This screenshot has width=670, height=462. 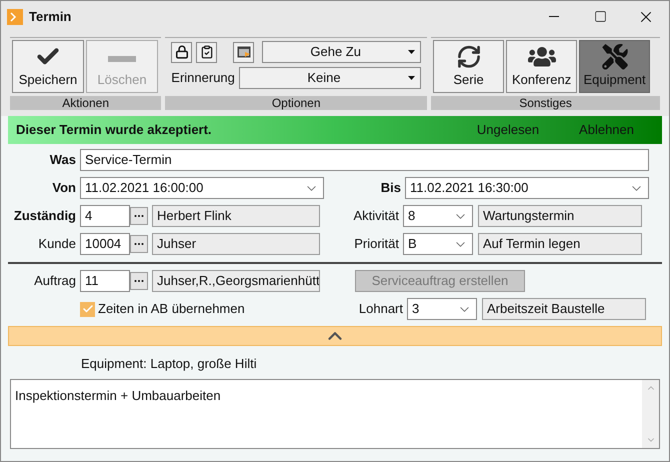 I want to click on readonly-field: Auf Termin legen, so click(x=560, y=244).